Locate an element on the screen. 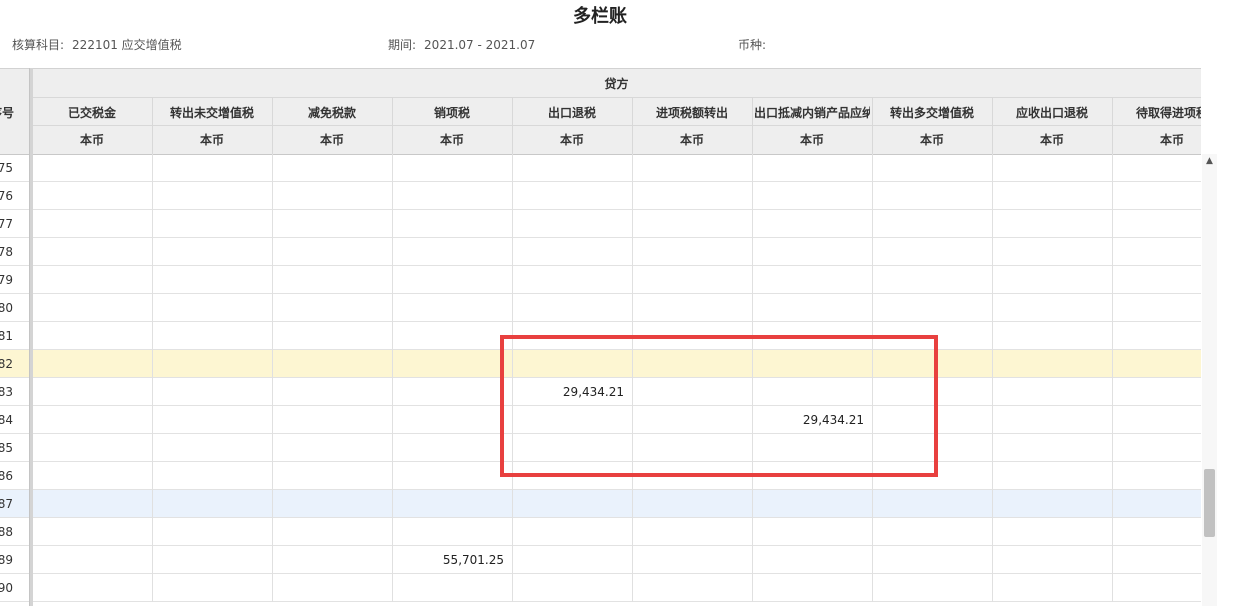 This screenshot has height=606, width=1237. table-row: 89 55,701.25 is located at coordinates (600, 560).